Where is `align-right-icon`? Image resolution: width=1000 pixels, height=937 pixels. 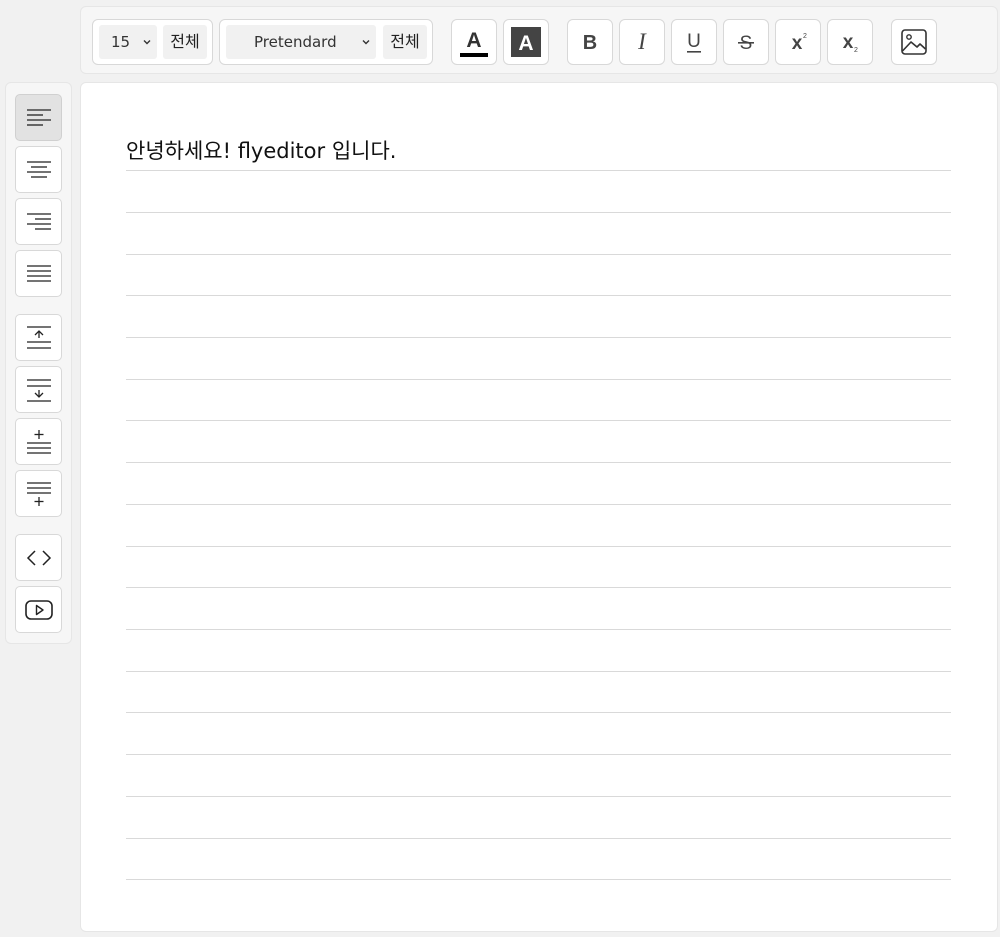
align-right-icon is located at coordinates (38, 221).